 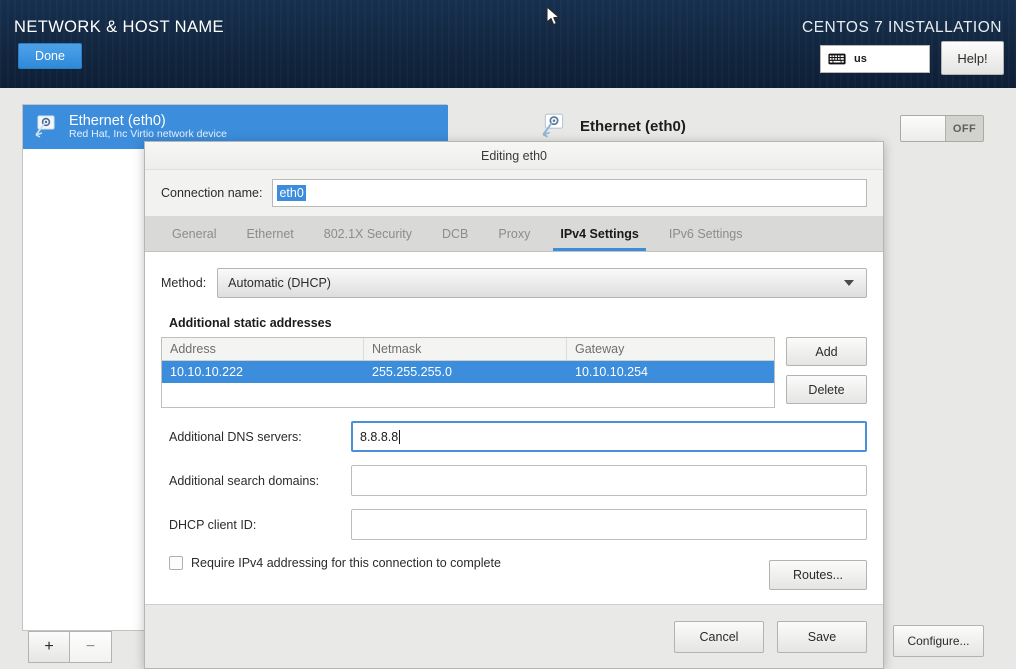 I want to click on tab-8021x-security: 802.1X Security, so click(x=368, y=233).